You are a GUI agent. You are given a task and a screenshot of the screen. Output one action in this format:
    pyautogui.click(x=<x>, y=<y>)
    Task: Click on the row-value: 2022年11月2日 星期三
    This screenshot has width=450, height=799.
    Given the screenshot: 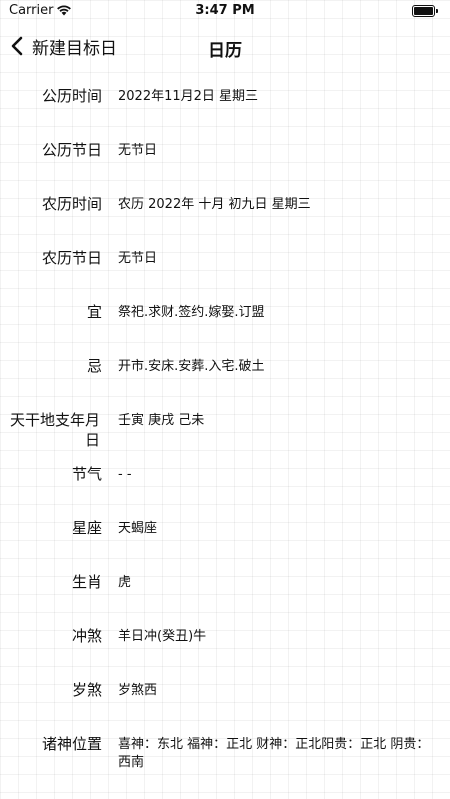 What is the action you would take?
    pyautogui.click(x=188, y=96)
    